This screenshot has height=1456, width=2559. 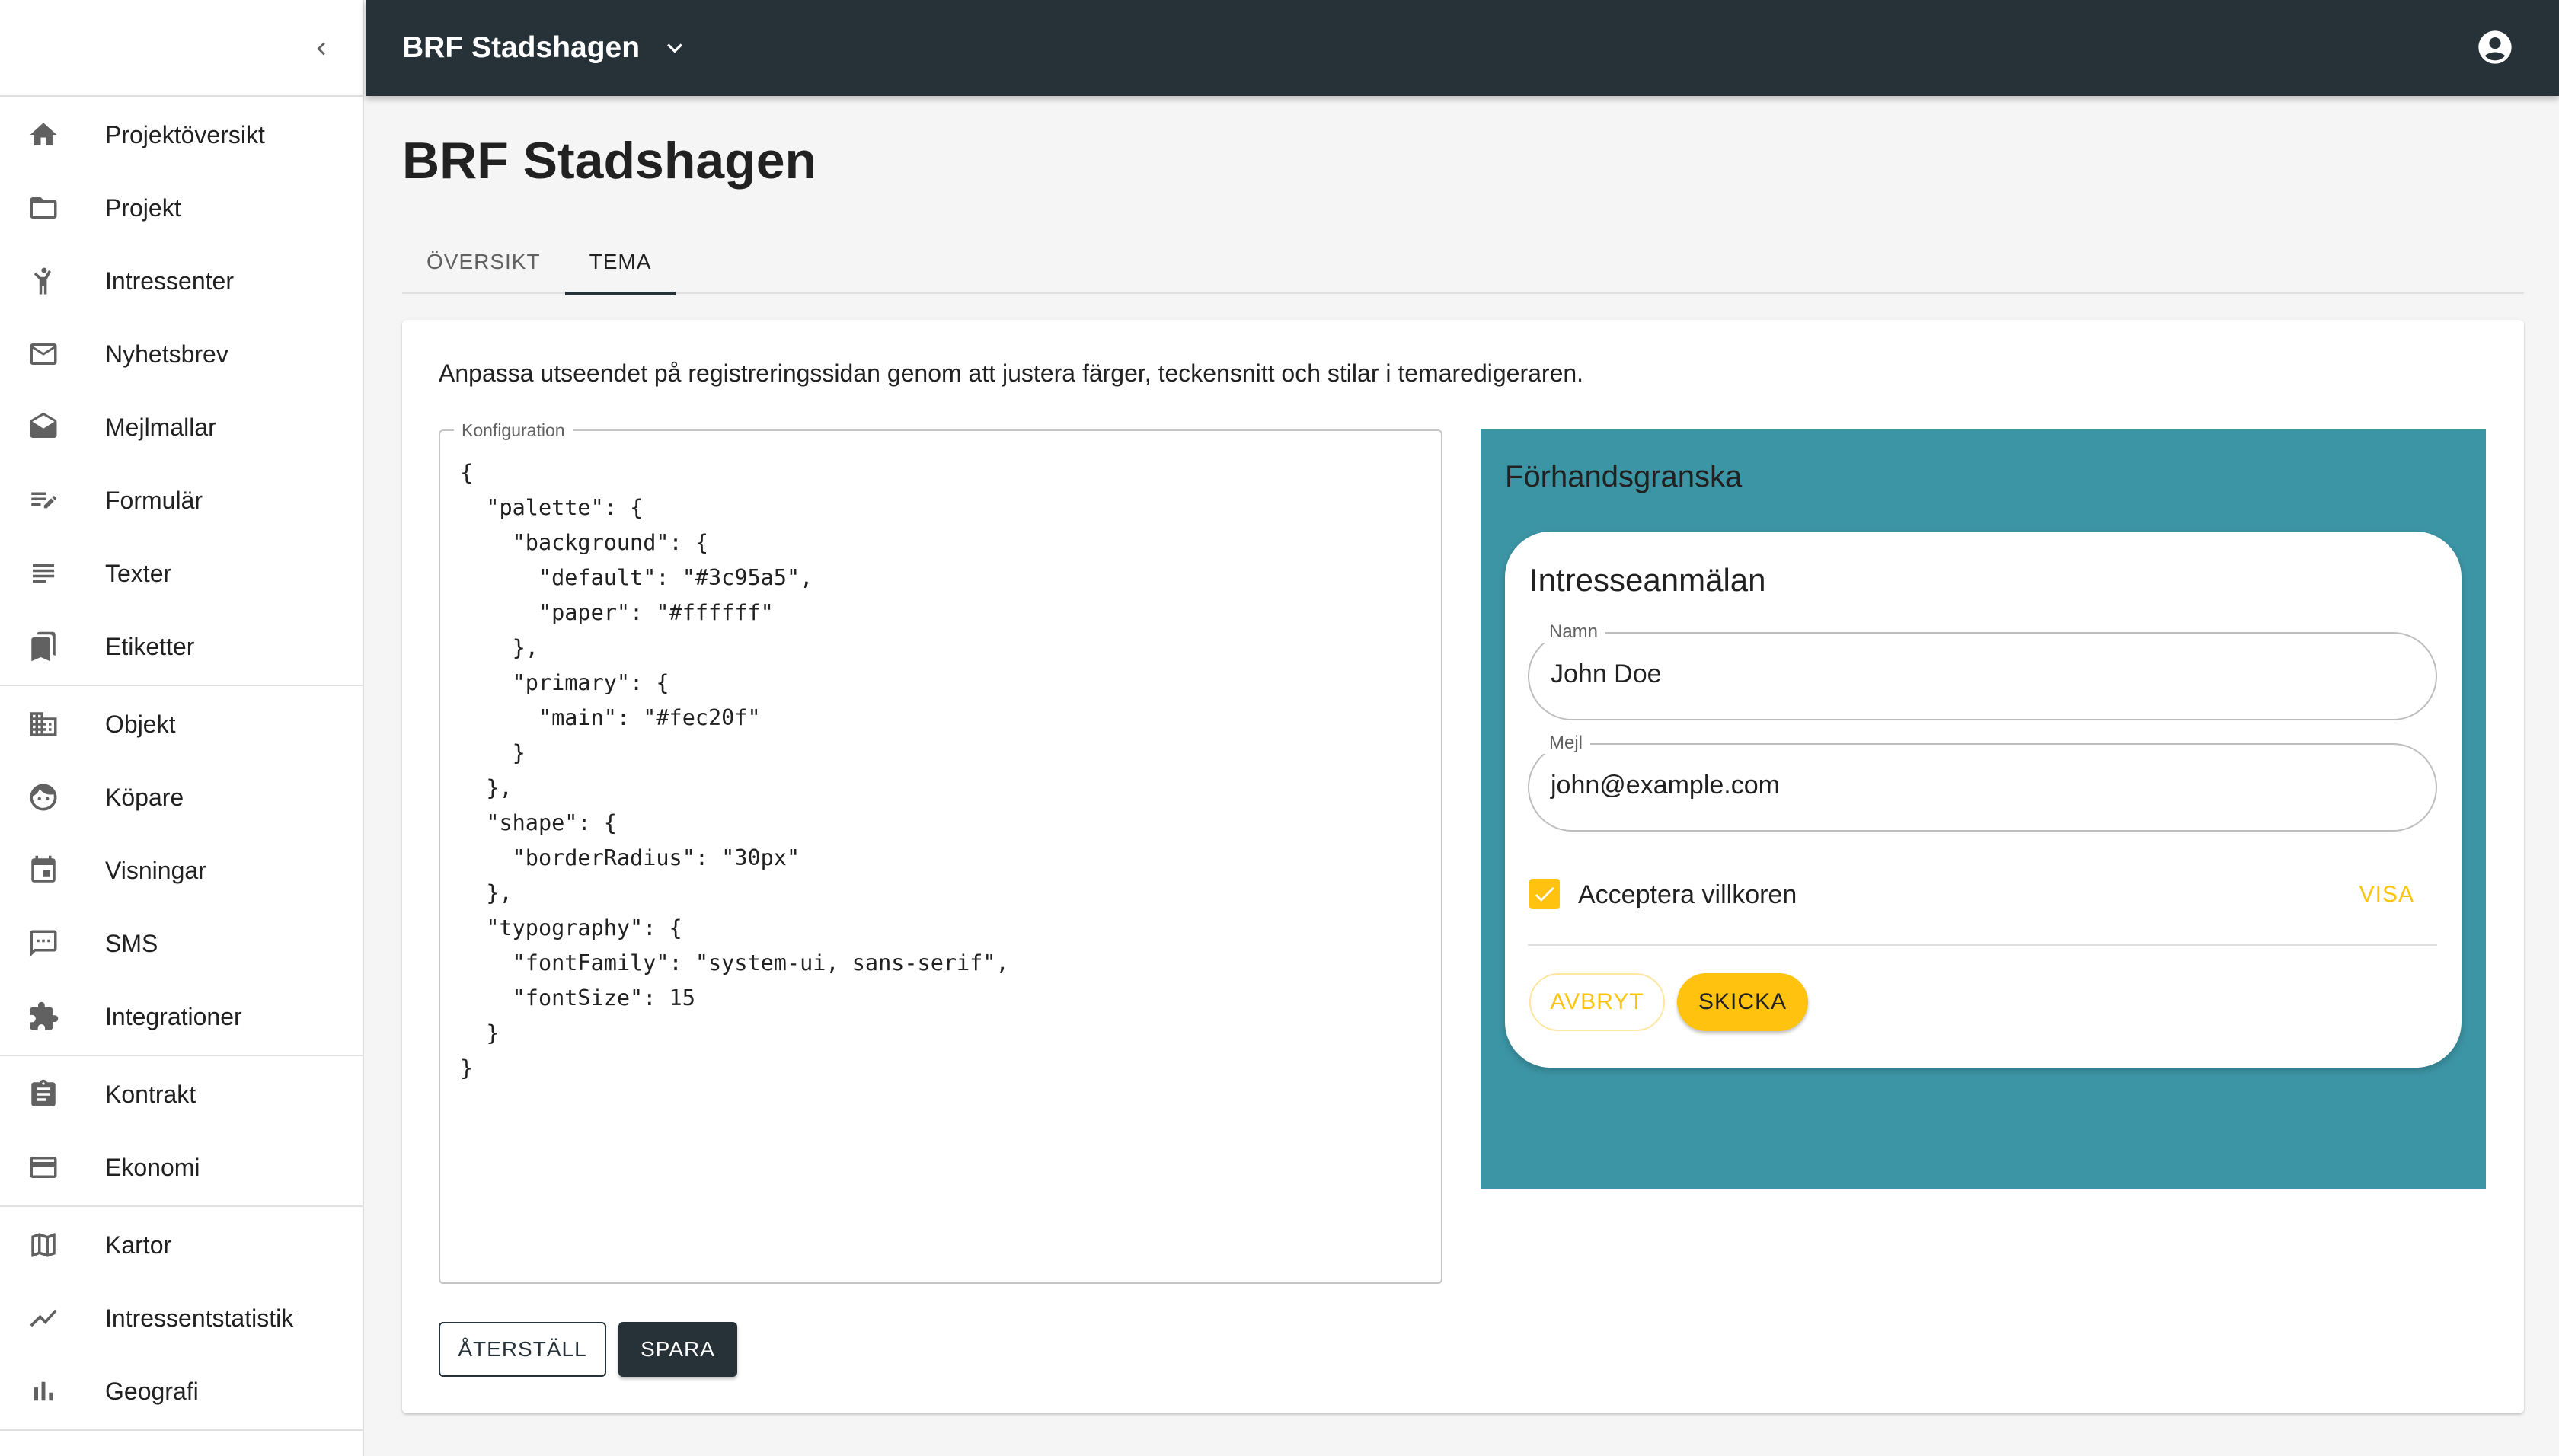 I want to click on tab-oversikt: ÖVERSIKT, so click(x=483, y=262).